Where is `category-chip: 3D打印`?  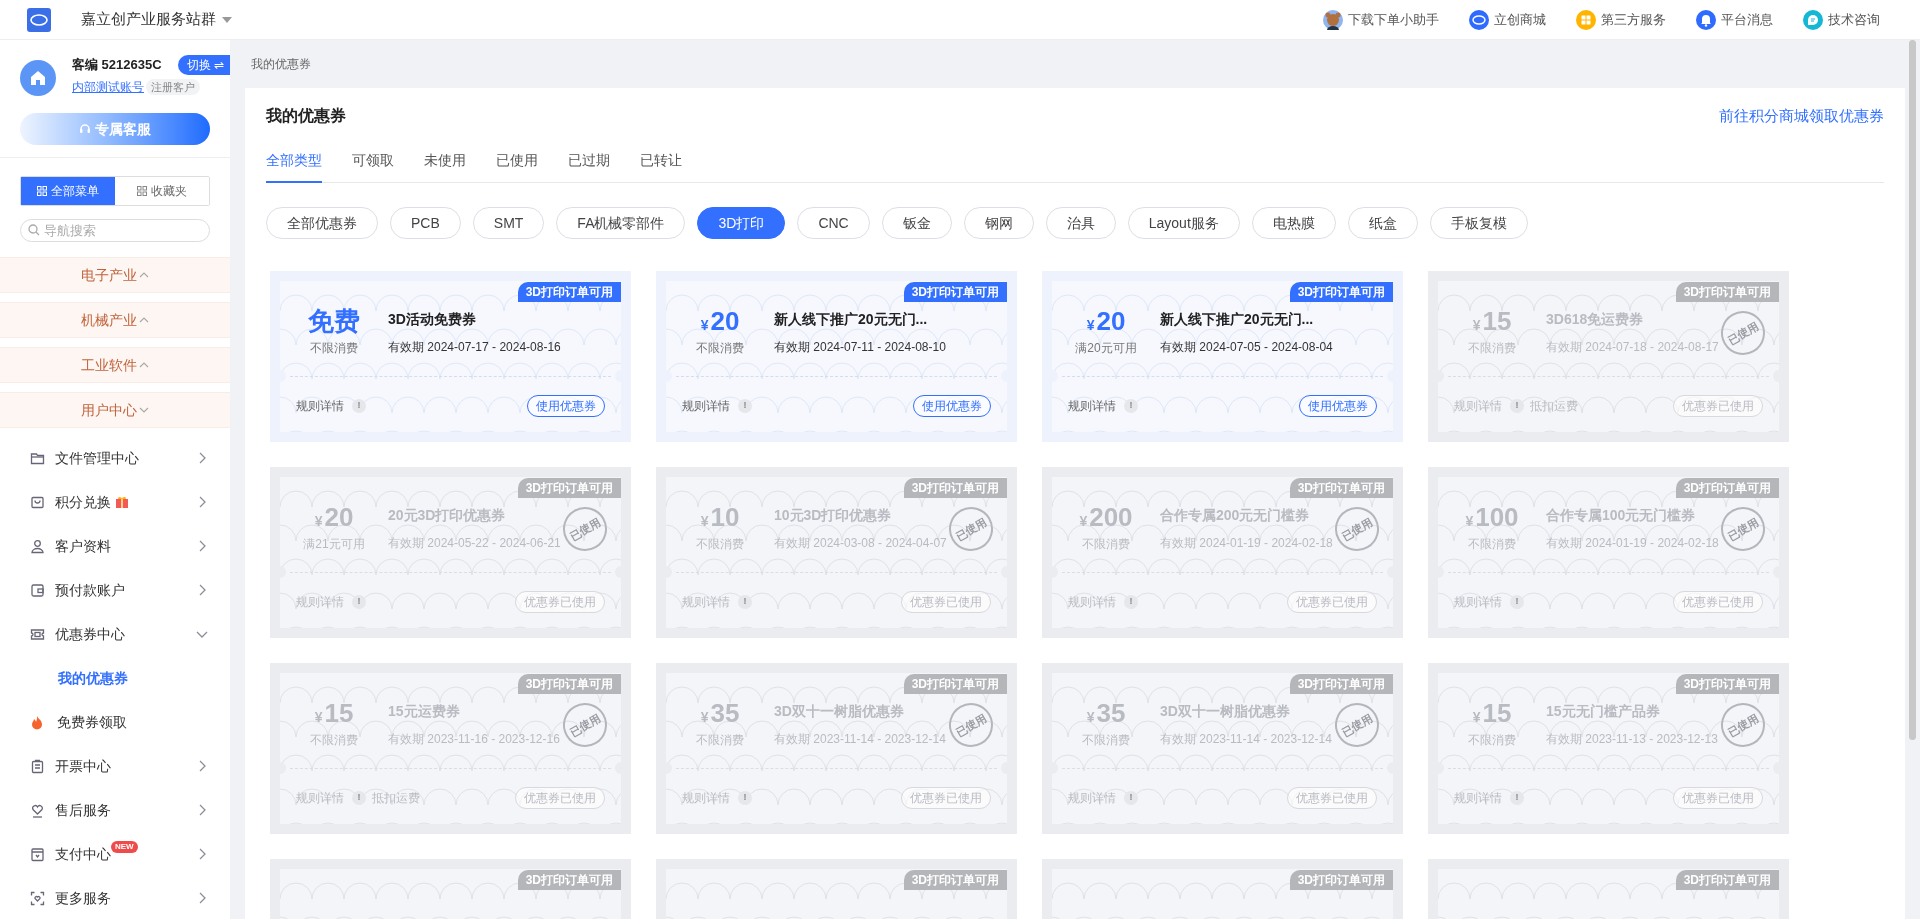
category-chip: 3D打印 is located at coordinates (741, 223).